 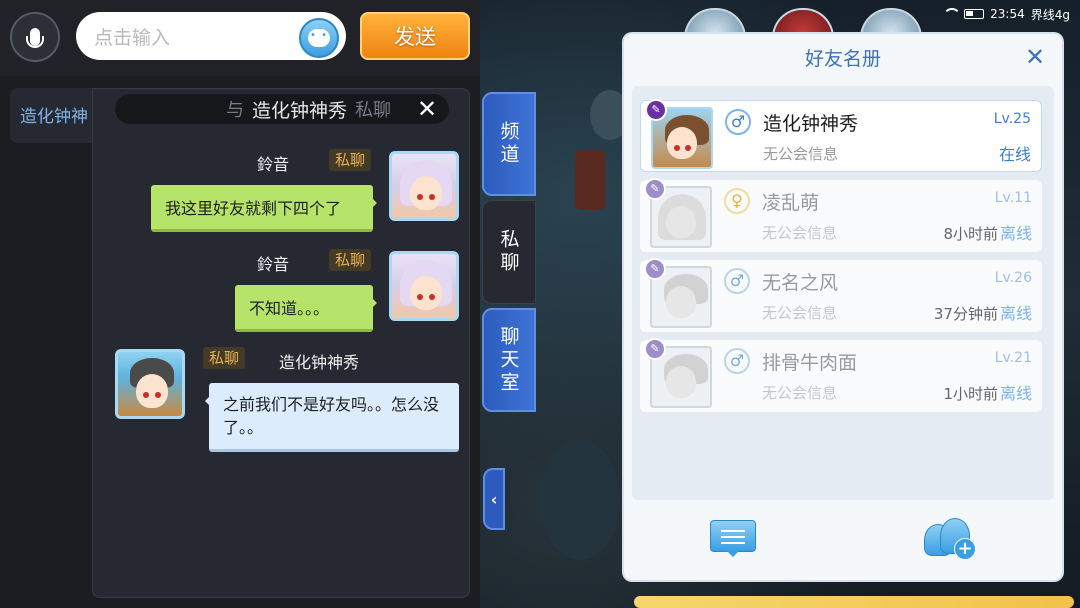 I want to click on friend-level: Lv.11, so click(x=1013, y=198).